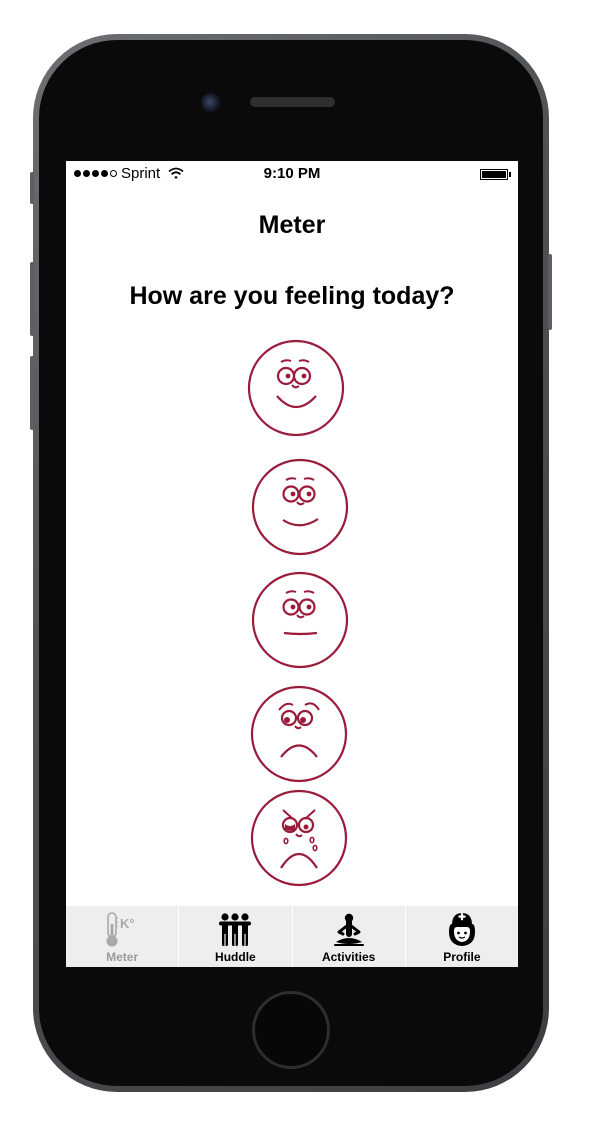  What do you see at coordinates (292, 296) in the screenshot?
I see `mood-question: How are you feeling today?` at bounding box center [292, 296].